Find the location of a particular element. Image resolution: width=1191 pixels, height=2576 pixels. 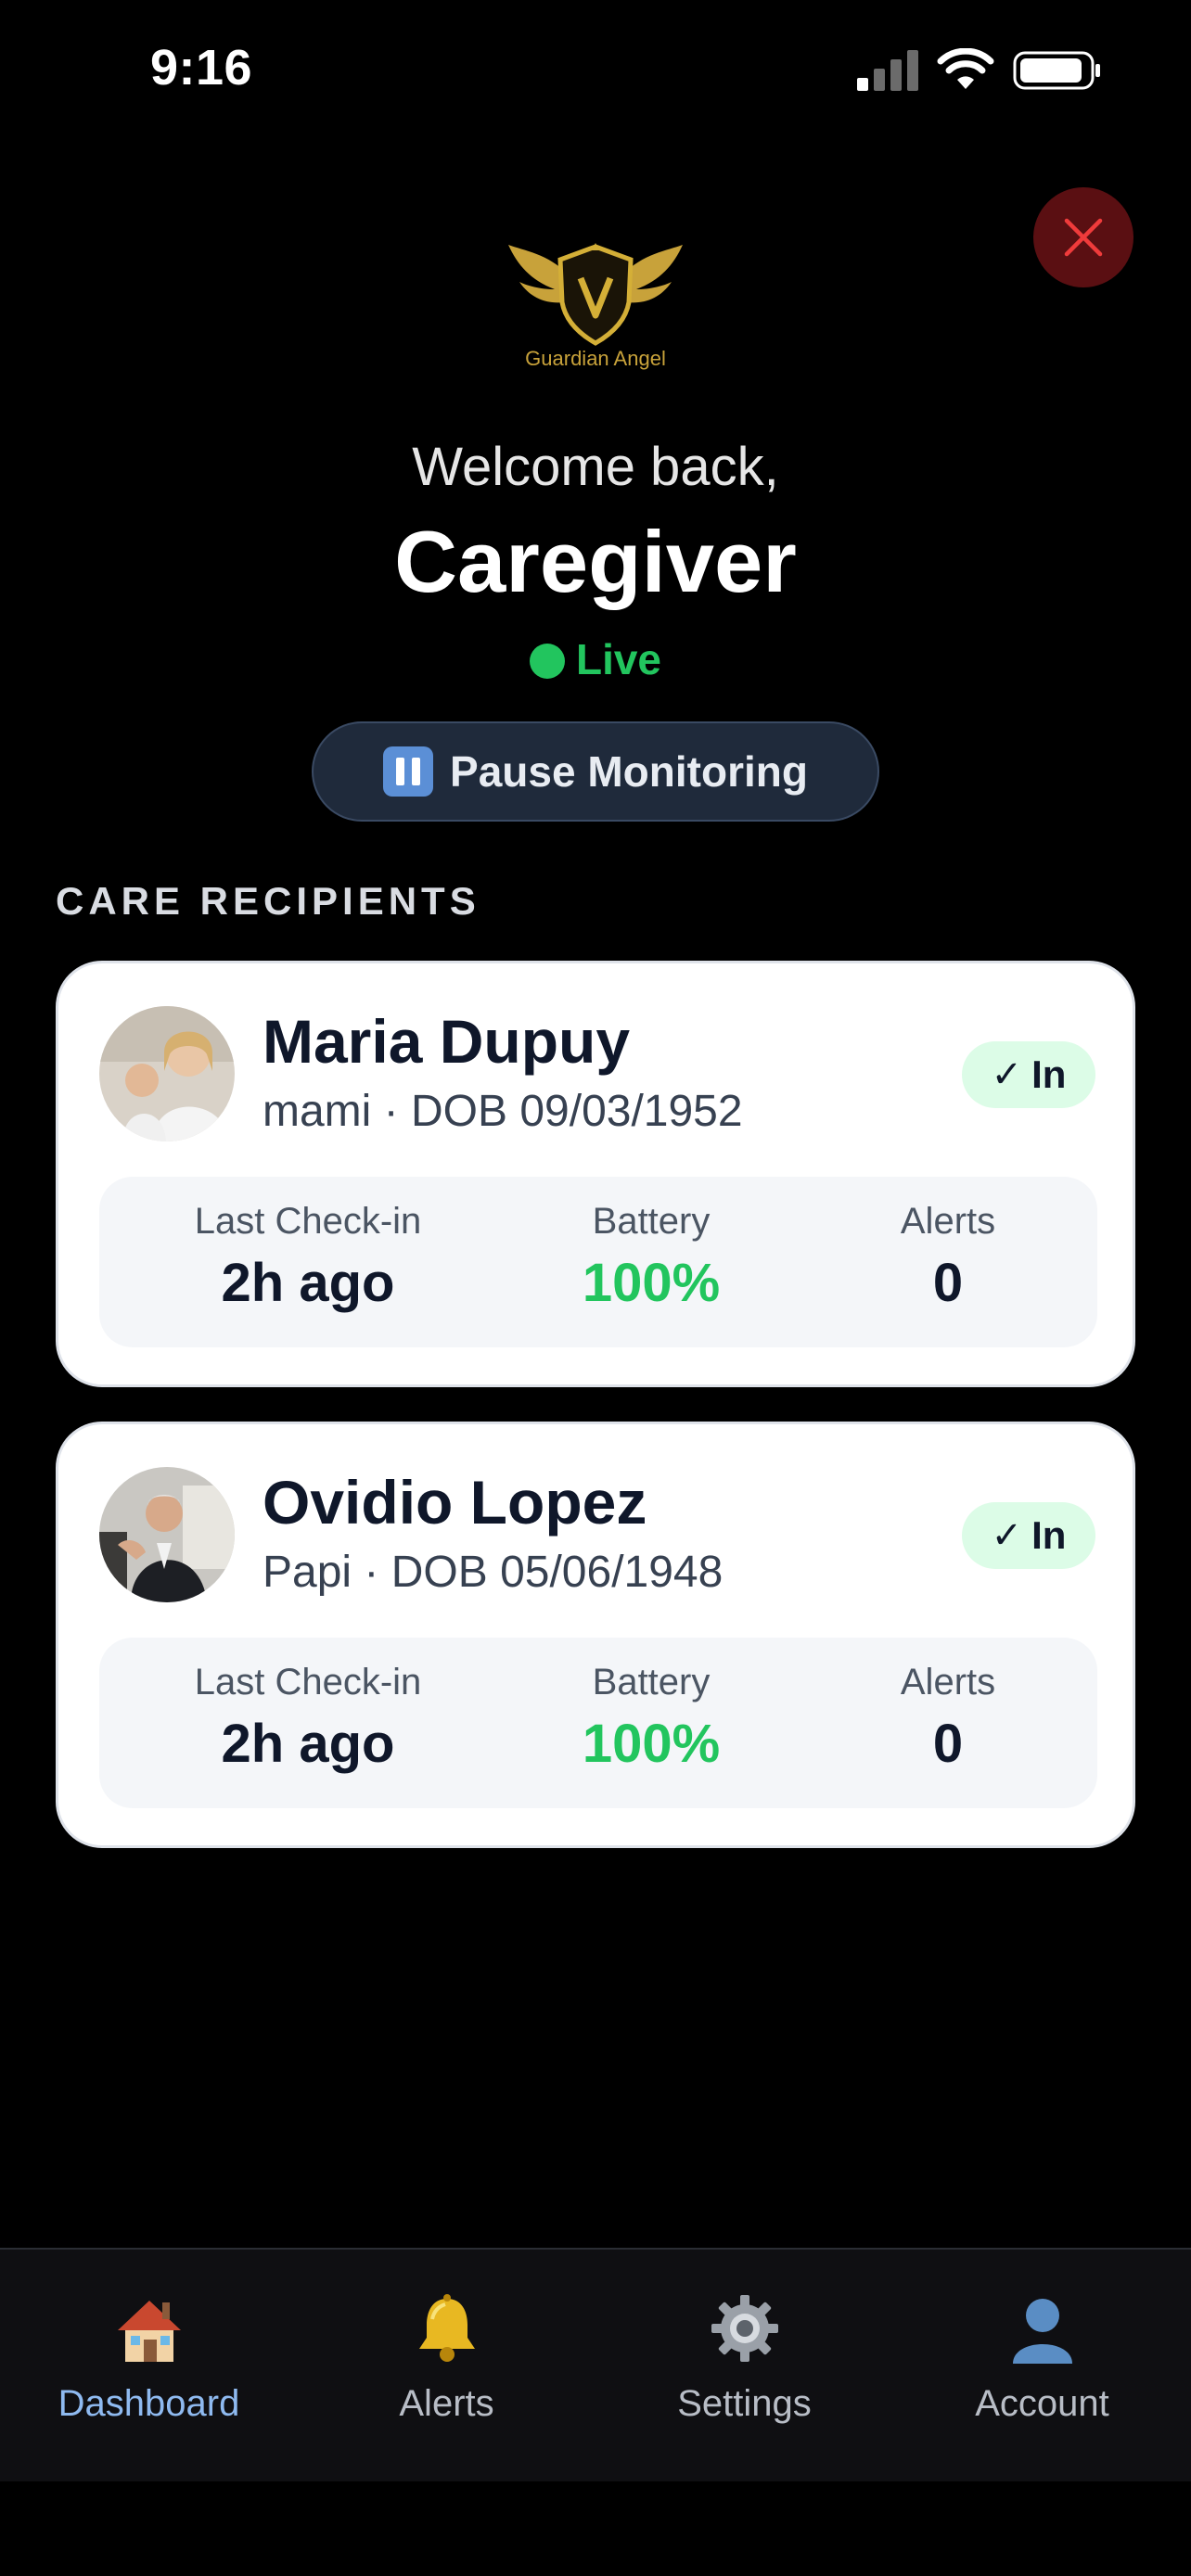

close-icon is located at coordinates (1084, 238).